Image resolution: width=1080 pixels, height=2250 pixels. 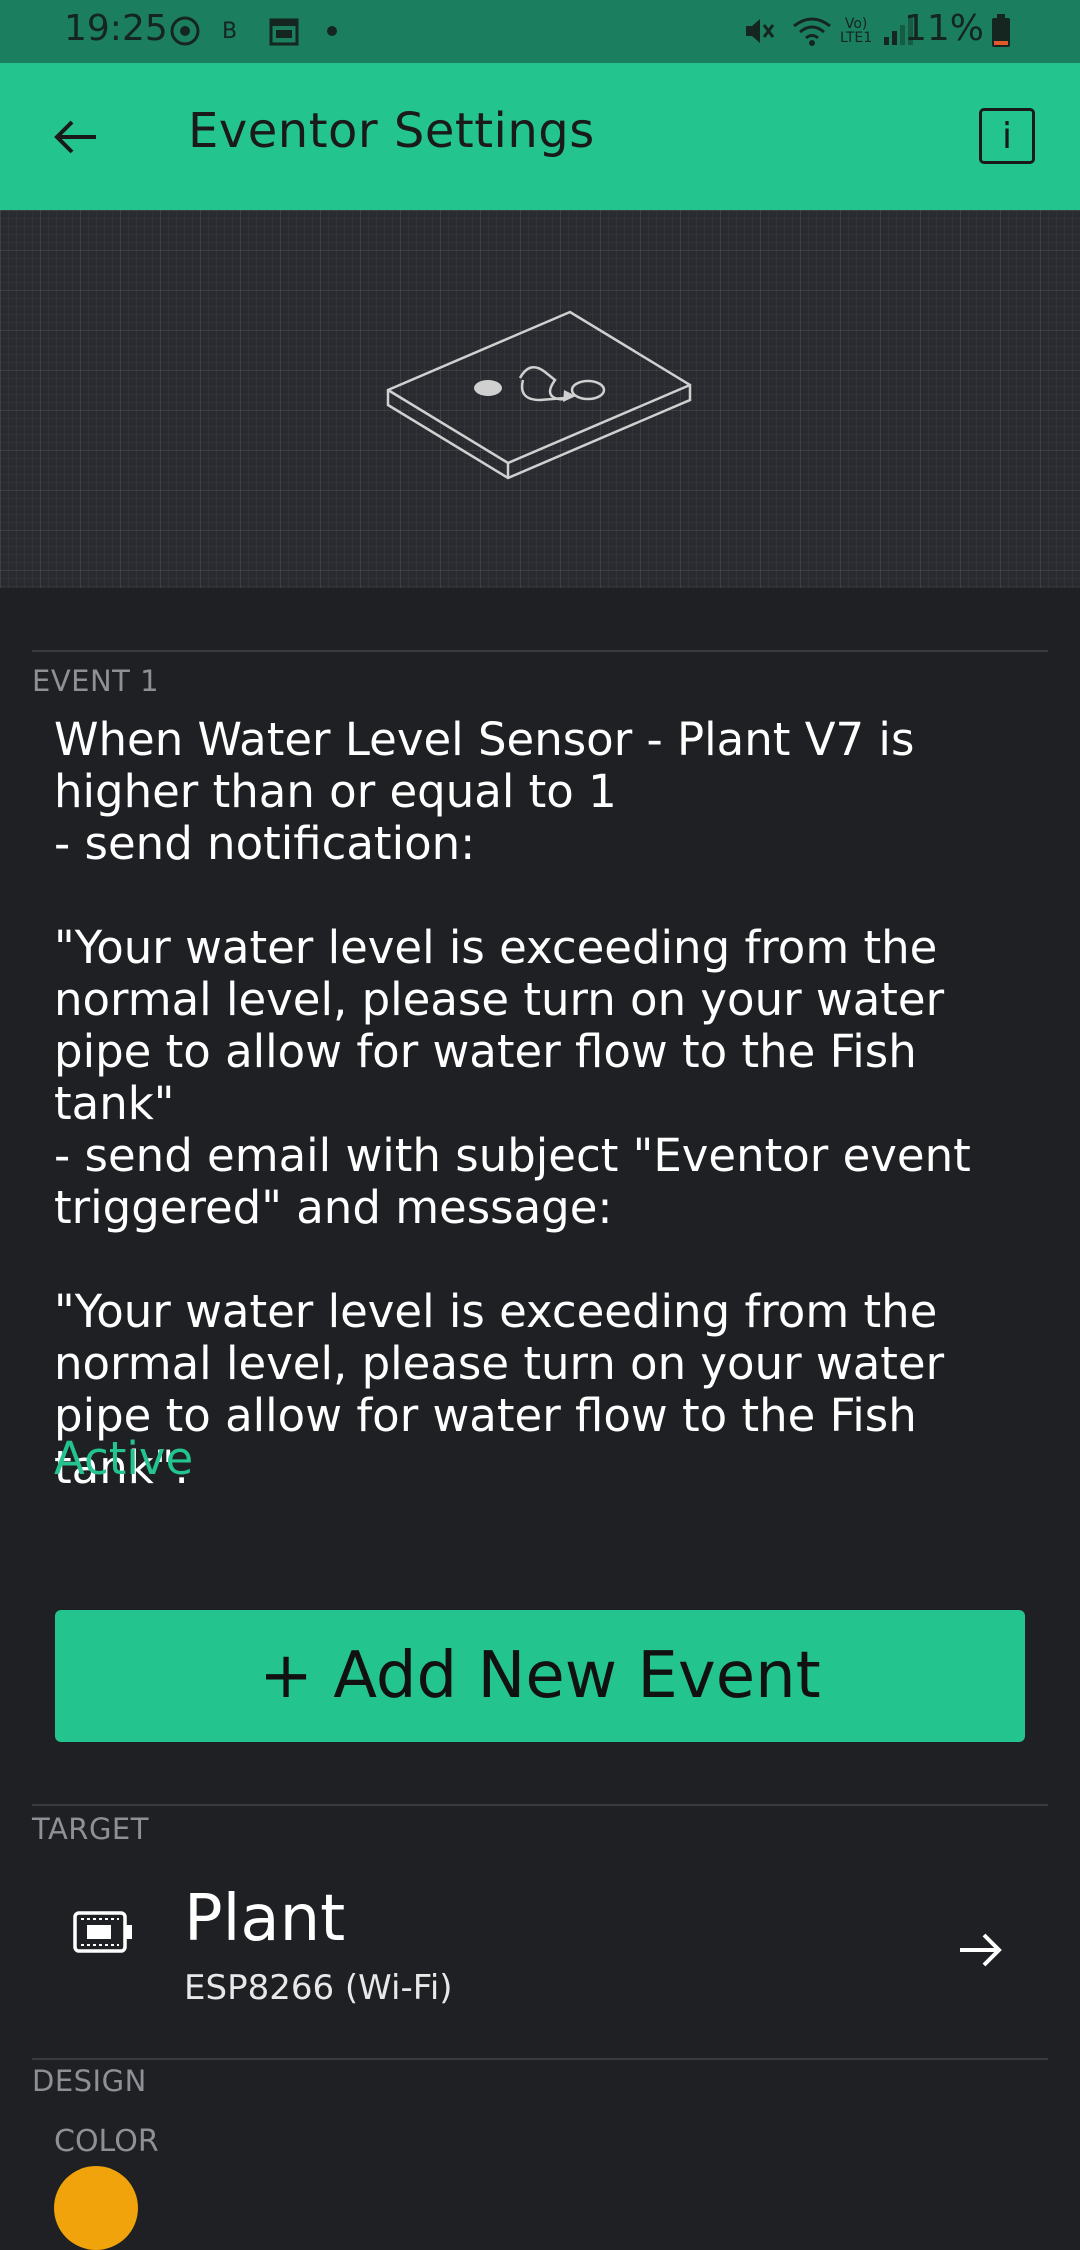 I want to click on info-icon: i, so click(x=1006, y=136).